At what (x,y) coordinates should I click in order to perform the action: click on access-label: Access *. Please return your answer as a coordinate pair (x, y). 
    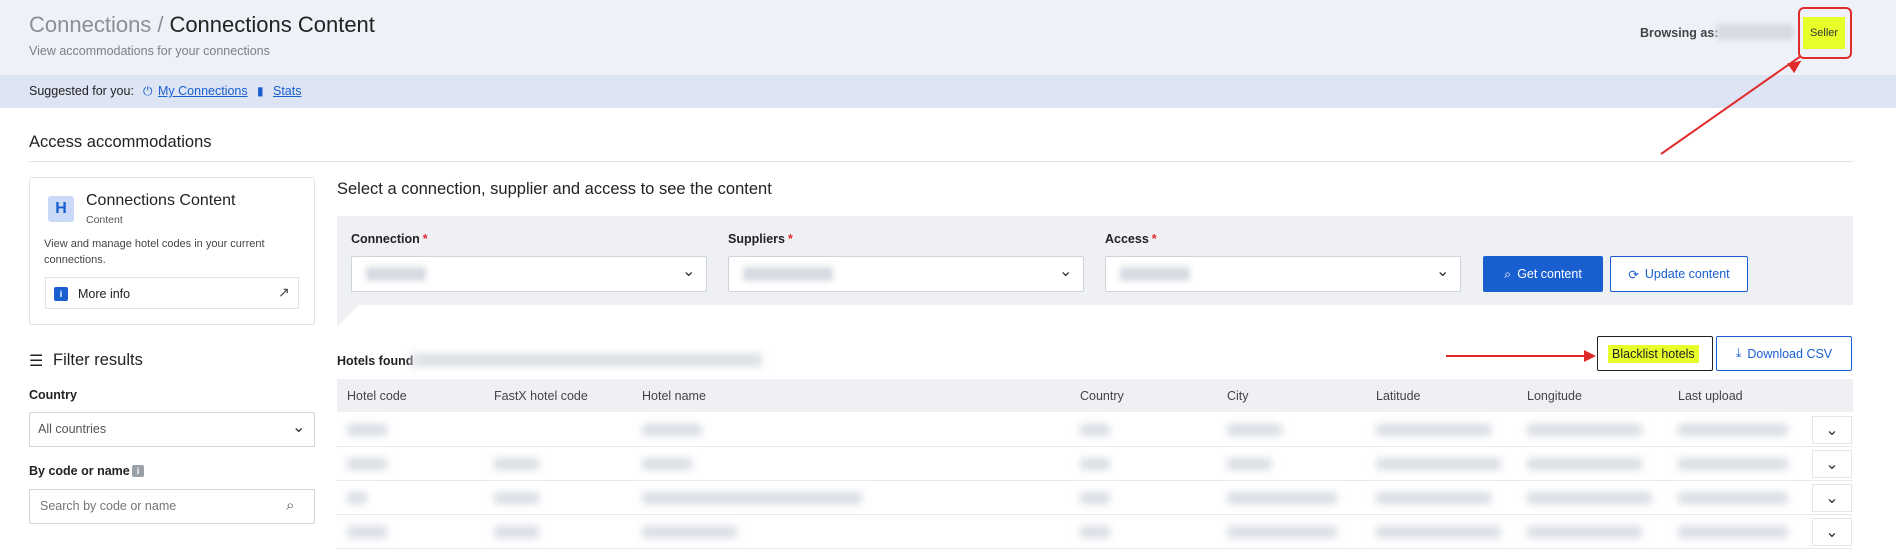
    Looking at the image, I should click on (1131, 239).